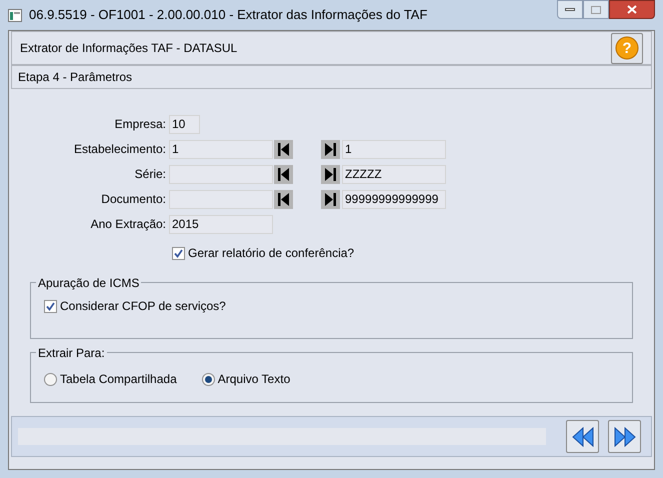  Describe the element at coordinates (140, 124) in the screenshot. I see `field-label: Empresa:` at that location.